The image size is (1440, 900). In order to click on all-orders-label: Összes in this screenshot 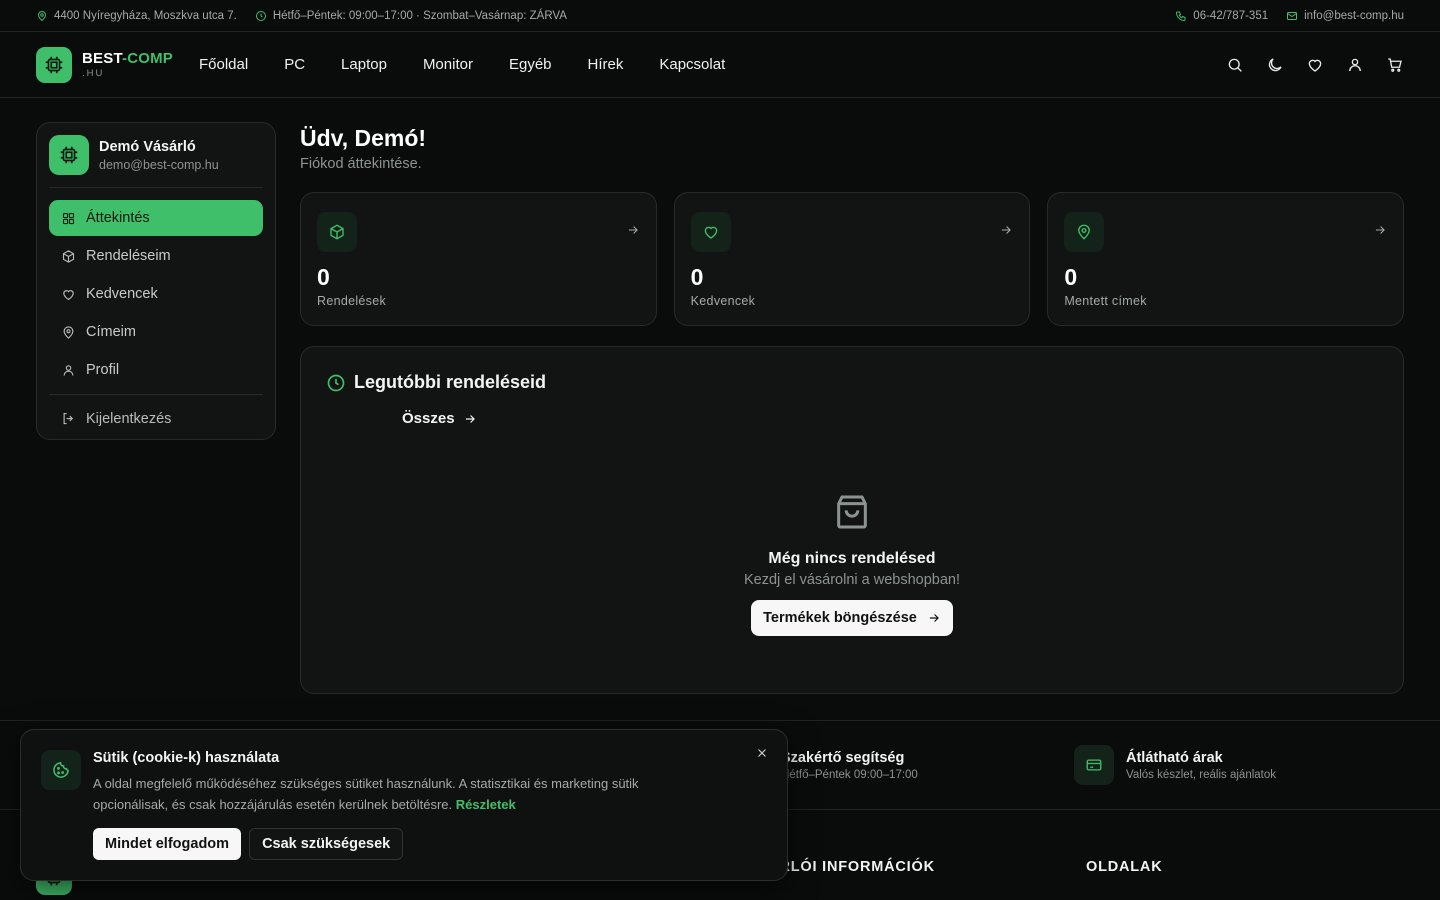, I will do `click(428, 418)`.